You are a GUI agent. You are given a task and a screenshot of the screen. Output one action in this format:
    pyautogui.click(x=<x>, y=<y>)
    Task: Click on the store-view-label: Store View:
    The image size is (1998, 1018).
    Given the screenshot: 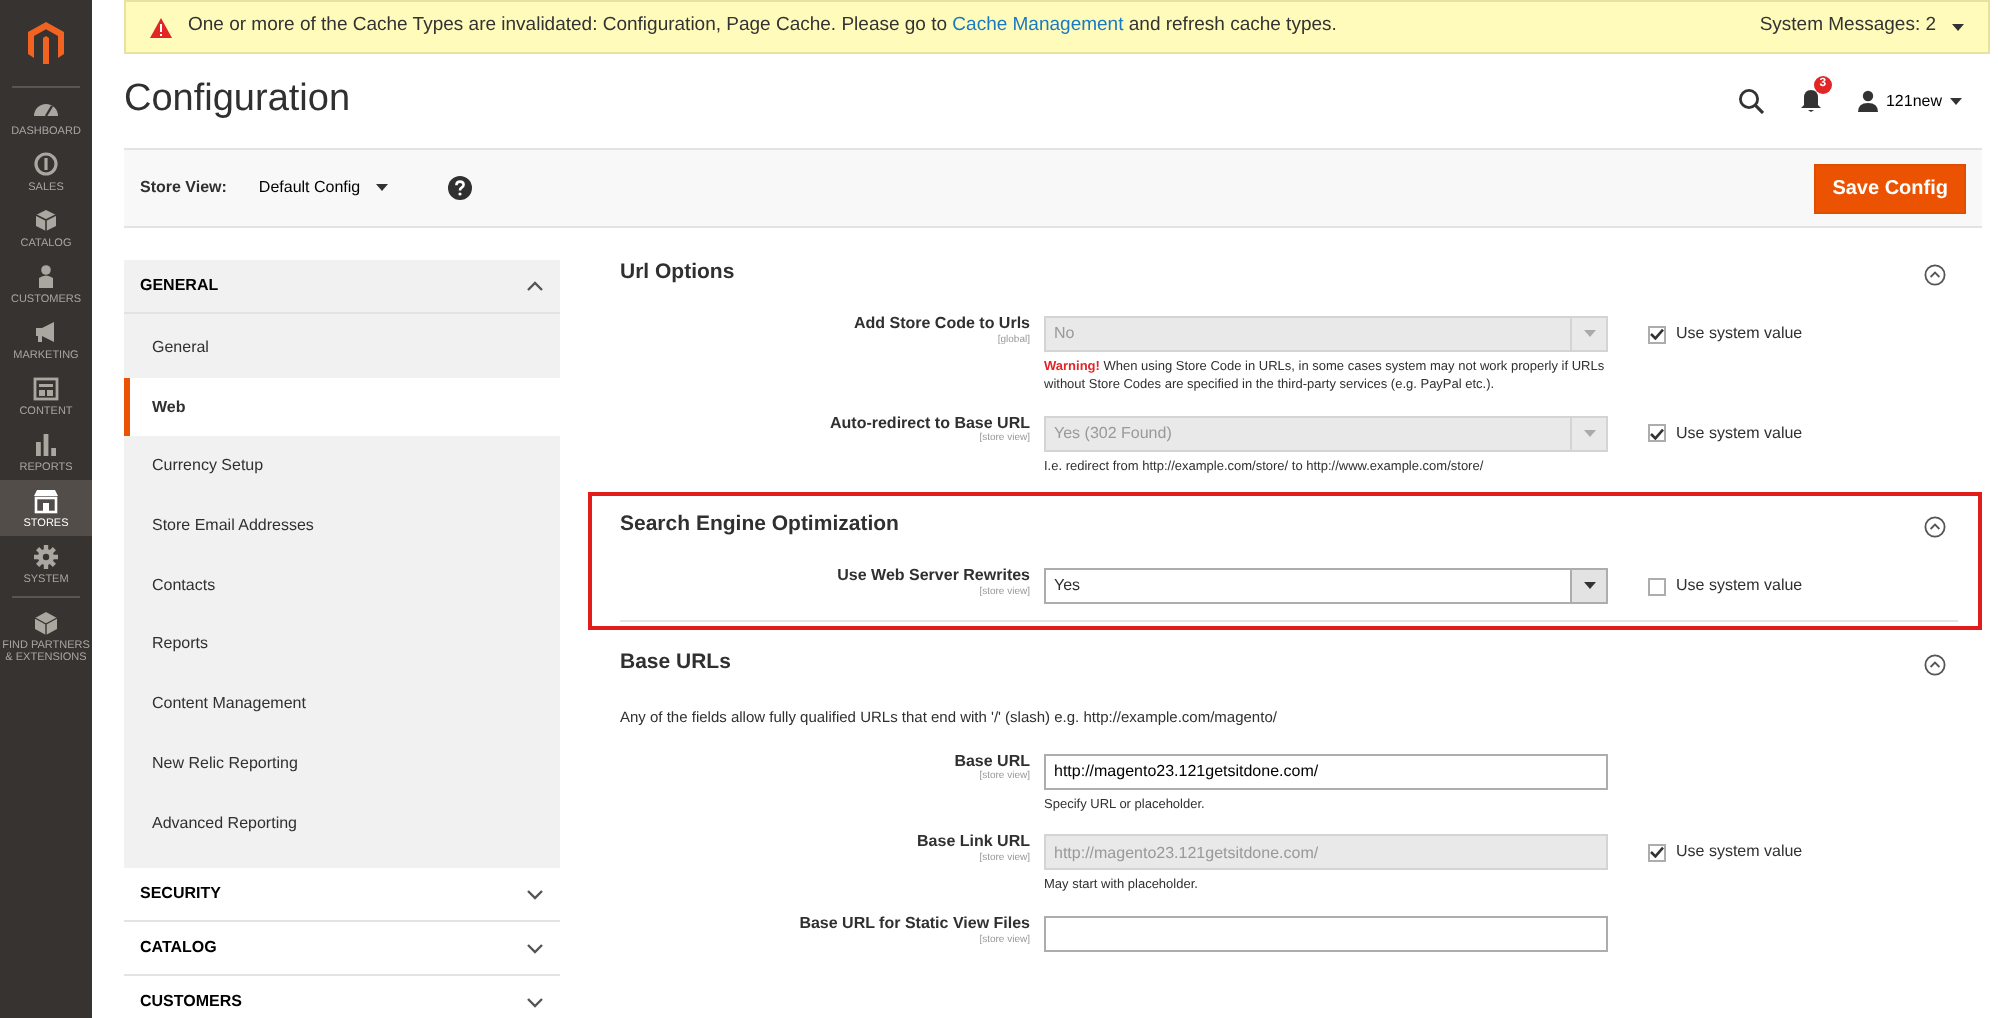 What is the action you would take?
    pyautogui.click(x=183, y=188)
    